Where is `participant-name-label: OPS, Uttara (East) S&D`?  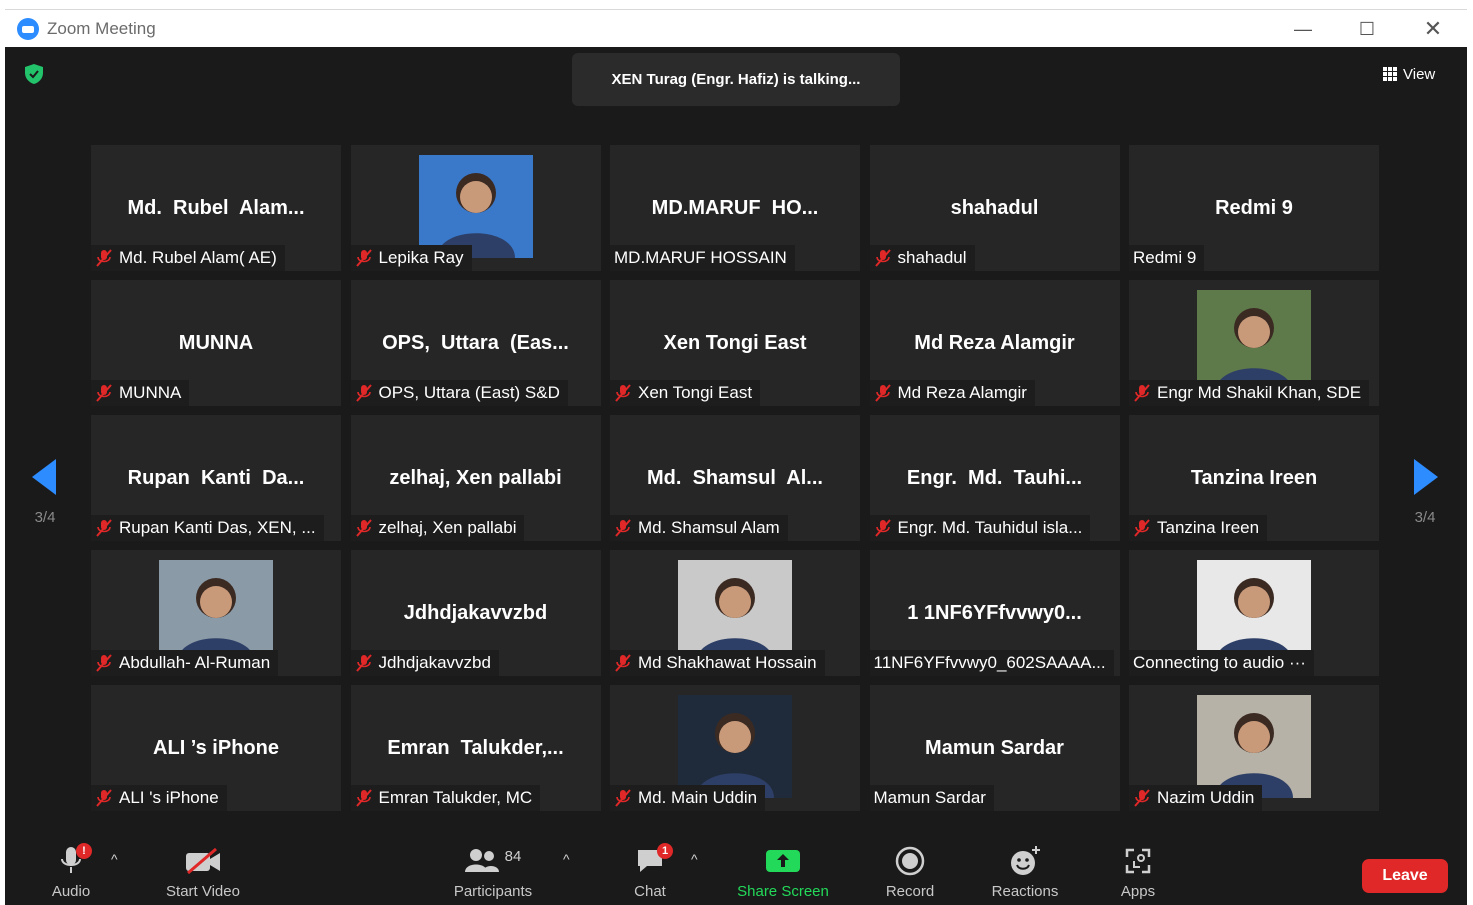
participant-name-label: OPS, Uttara (East) S&D is located at coordinates (459, 393).